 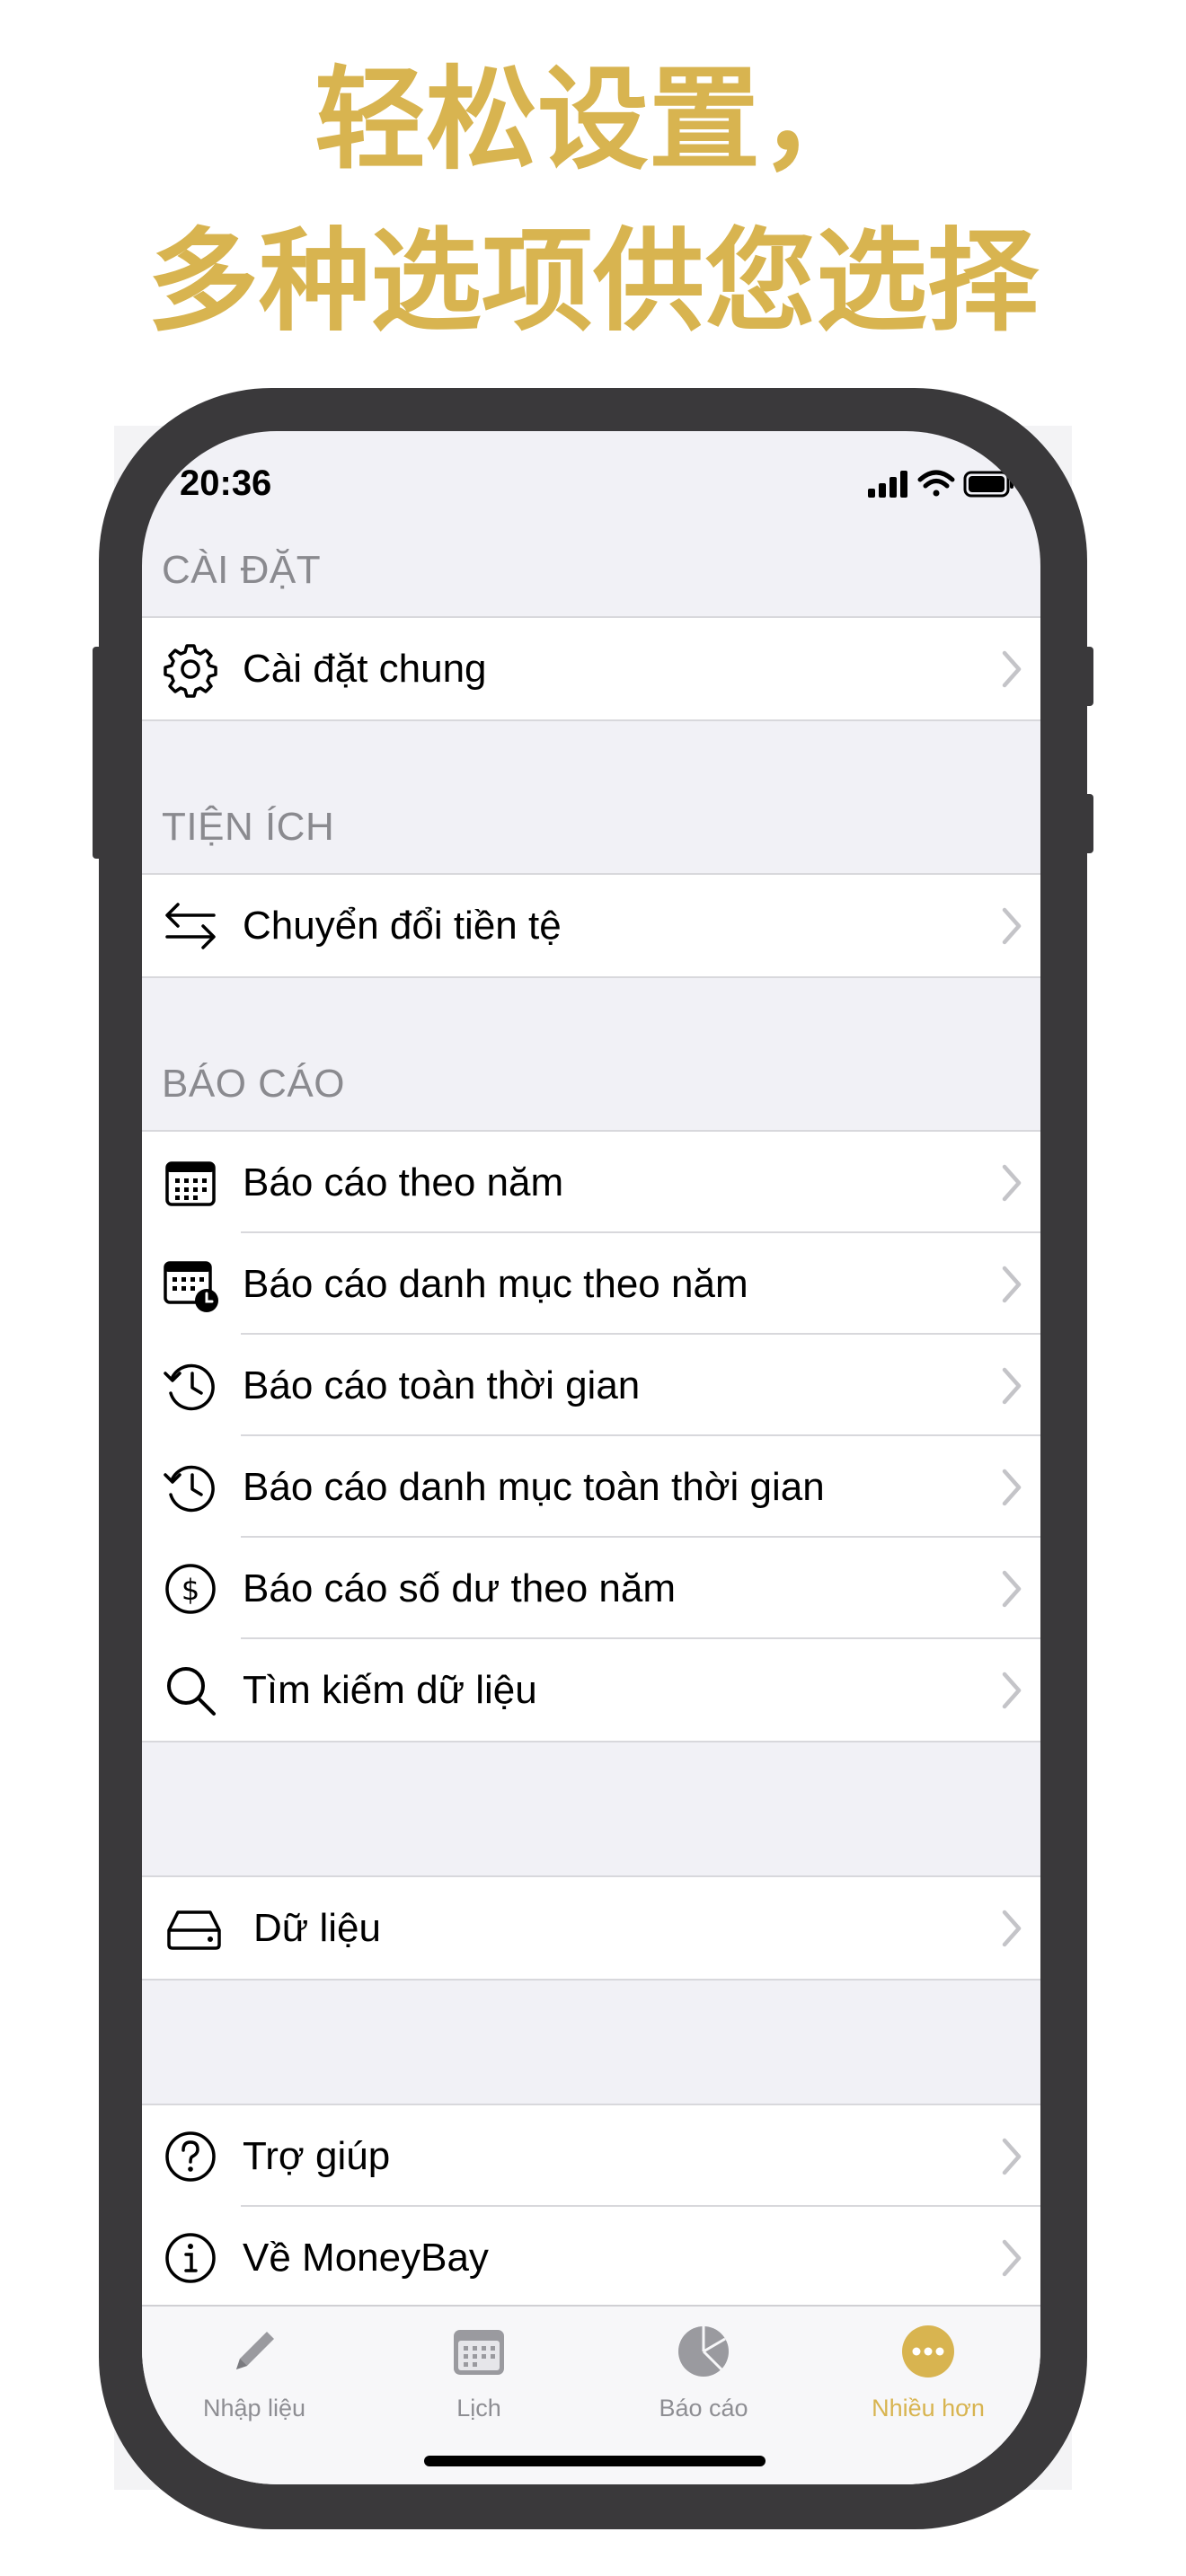 I want to click on tab-label: Lịch, so click(x=478, y=2408).